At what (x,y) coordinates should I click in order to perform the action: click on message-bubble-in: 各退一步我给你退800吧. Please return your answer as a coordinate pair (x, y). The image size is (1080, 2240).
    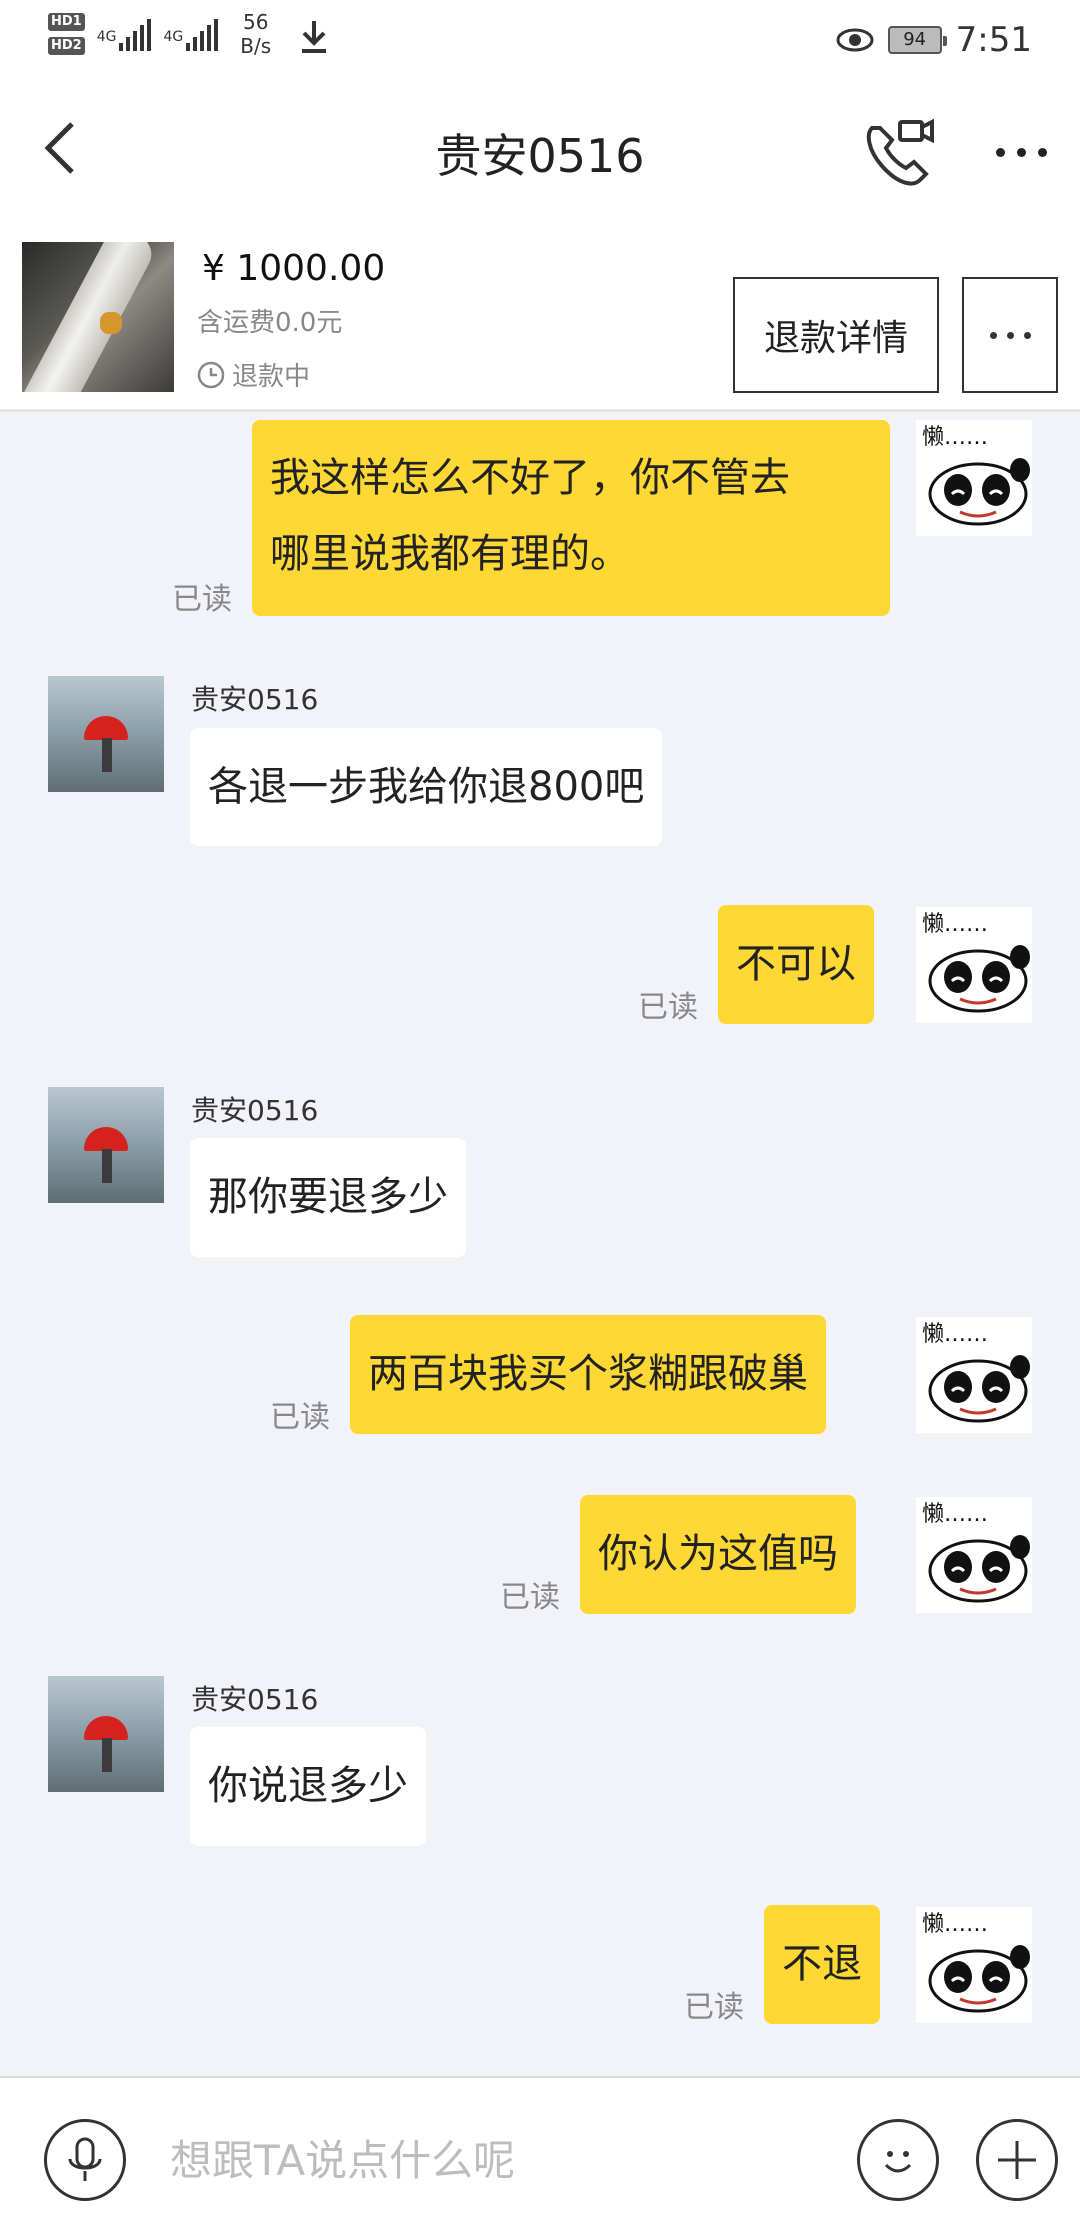
    Looking at the image, I should click on (426, 787).